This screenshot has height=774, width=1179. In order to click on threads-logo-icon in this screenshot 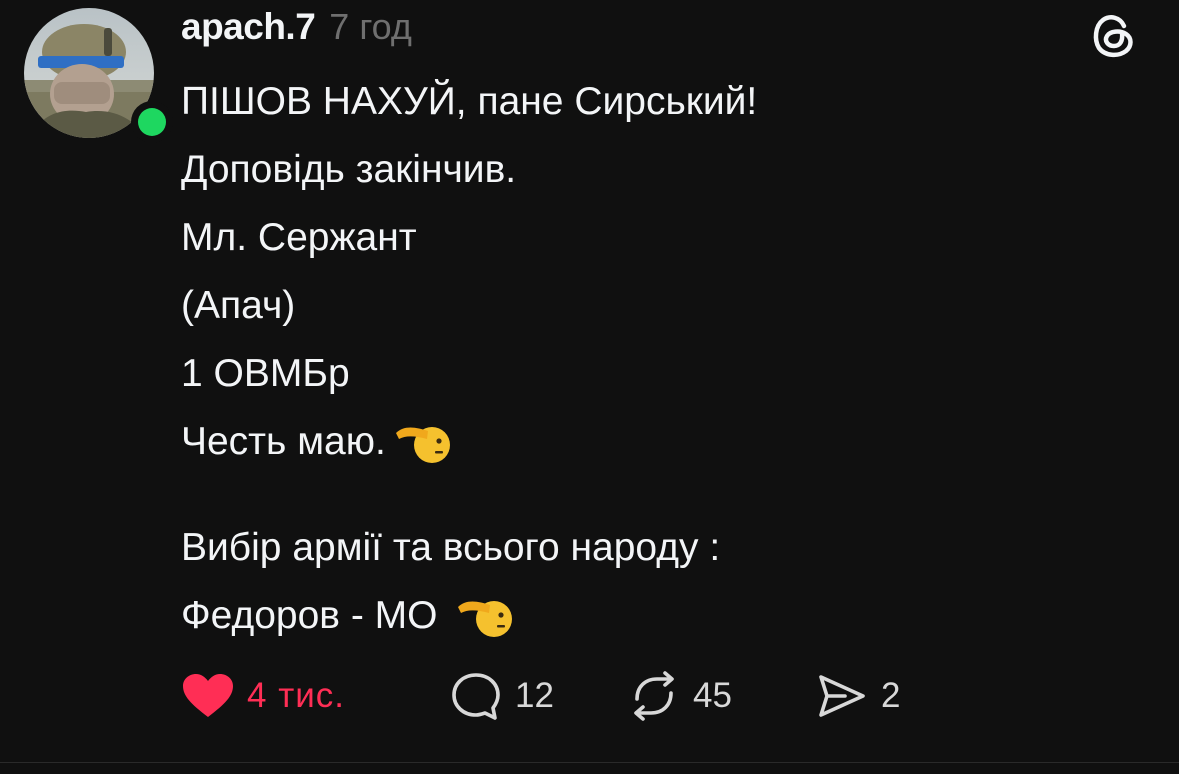, I will do `click(1114, 34)`.